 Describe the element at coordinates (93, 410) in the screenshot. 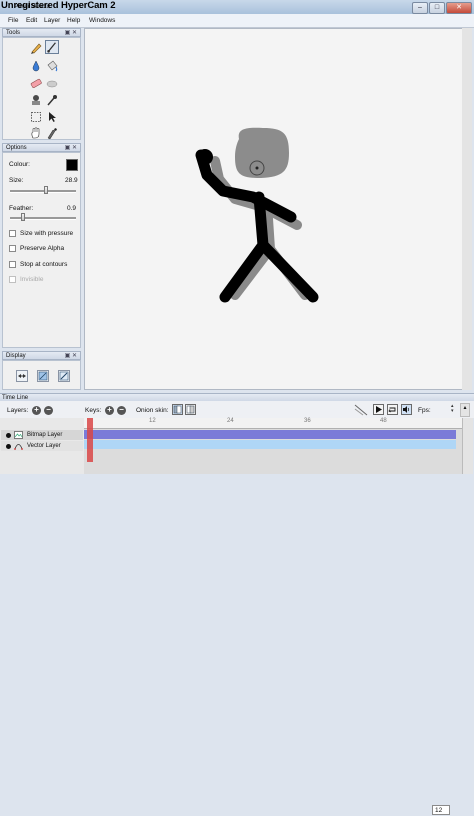

I see `keys-label: Keys:` at that location.